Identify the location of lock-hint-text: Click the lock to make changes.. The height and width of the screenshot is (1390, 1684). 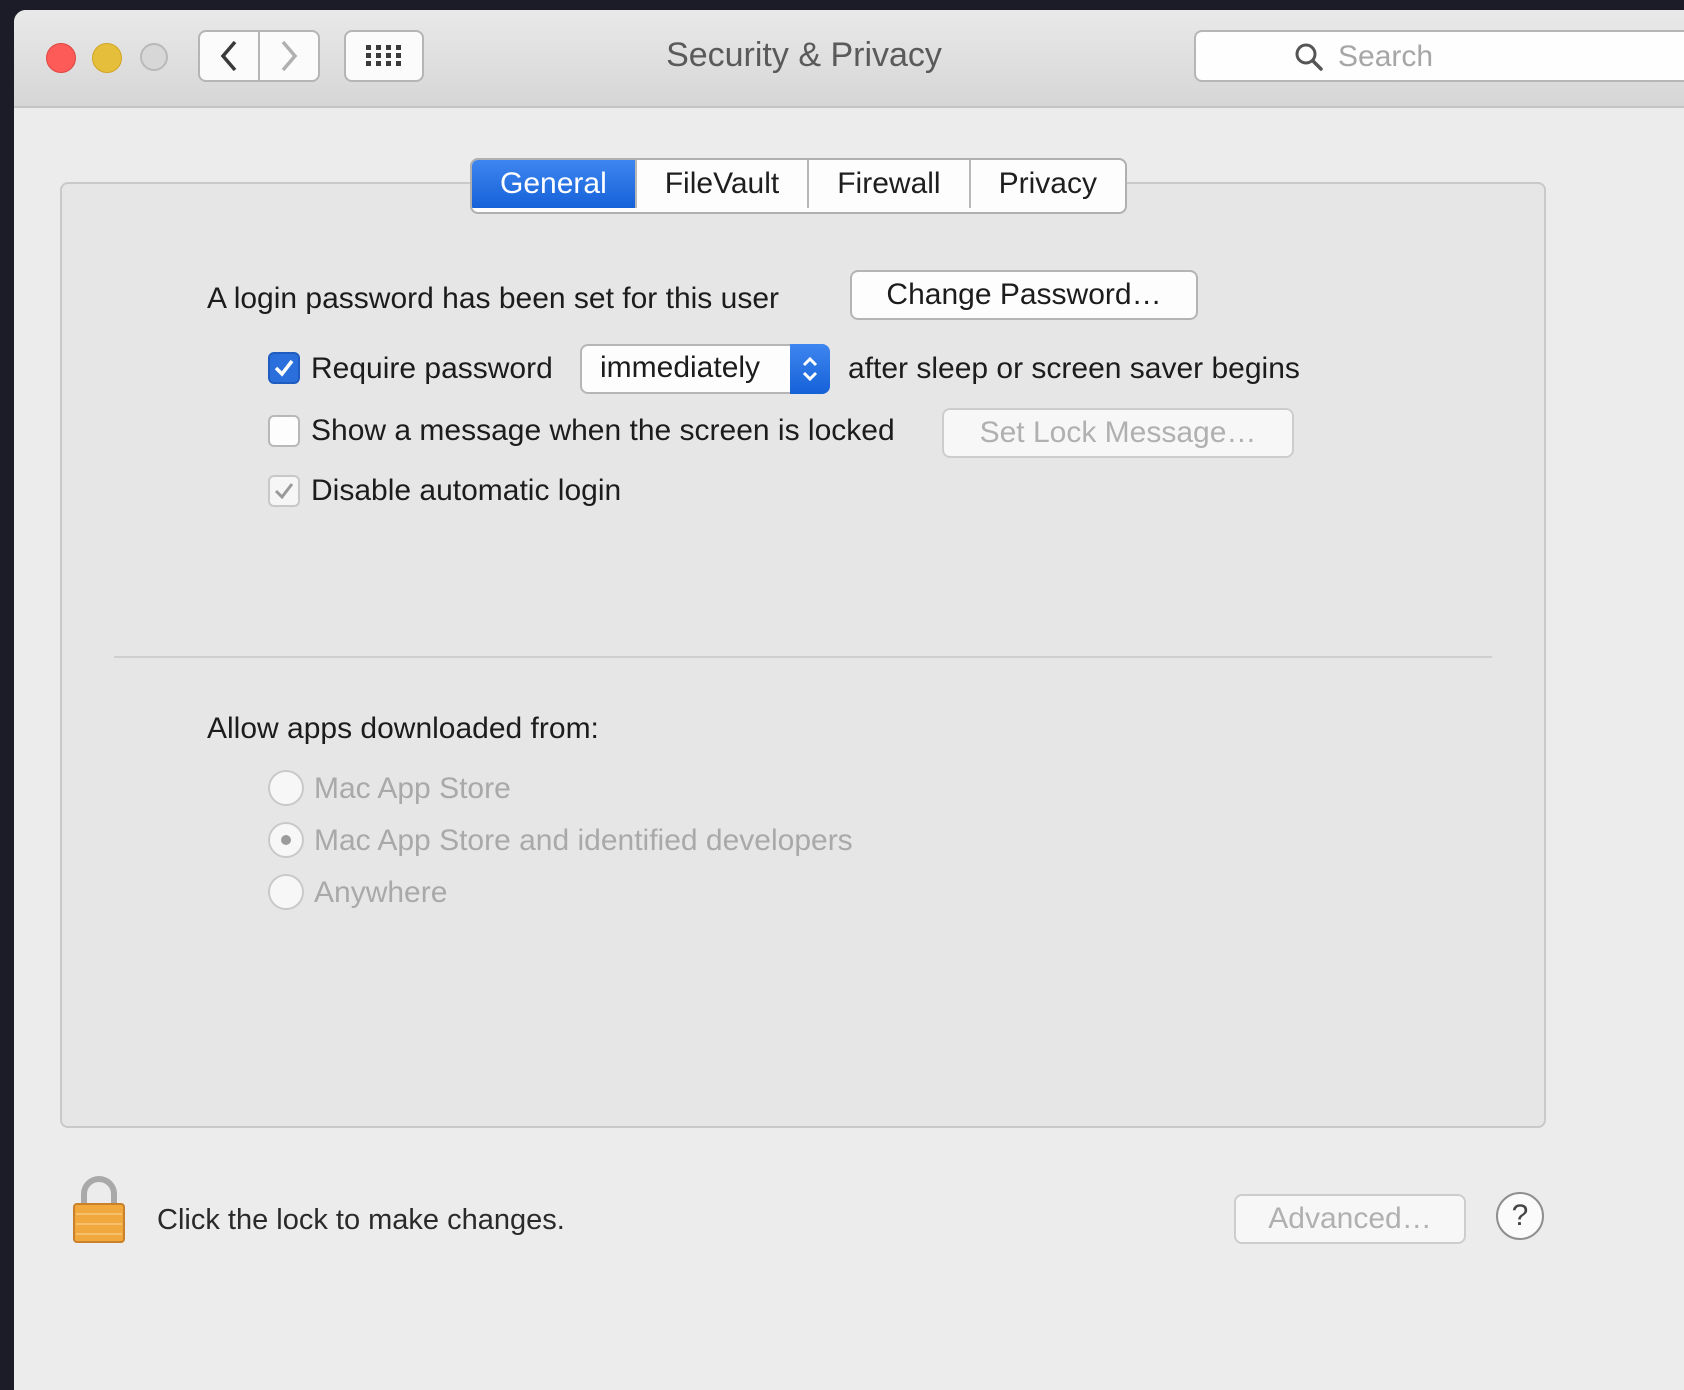
(361, 1220).